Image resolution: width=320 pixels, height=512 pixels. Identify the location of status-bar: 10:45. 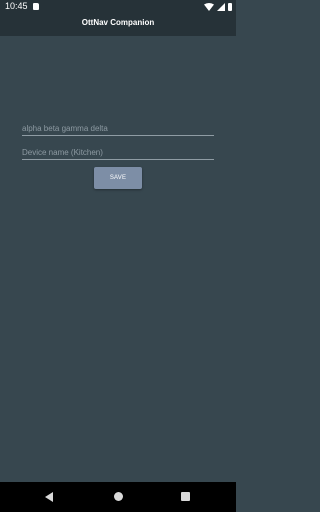
(118, 6).